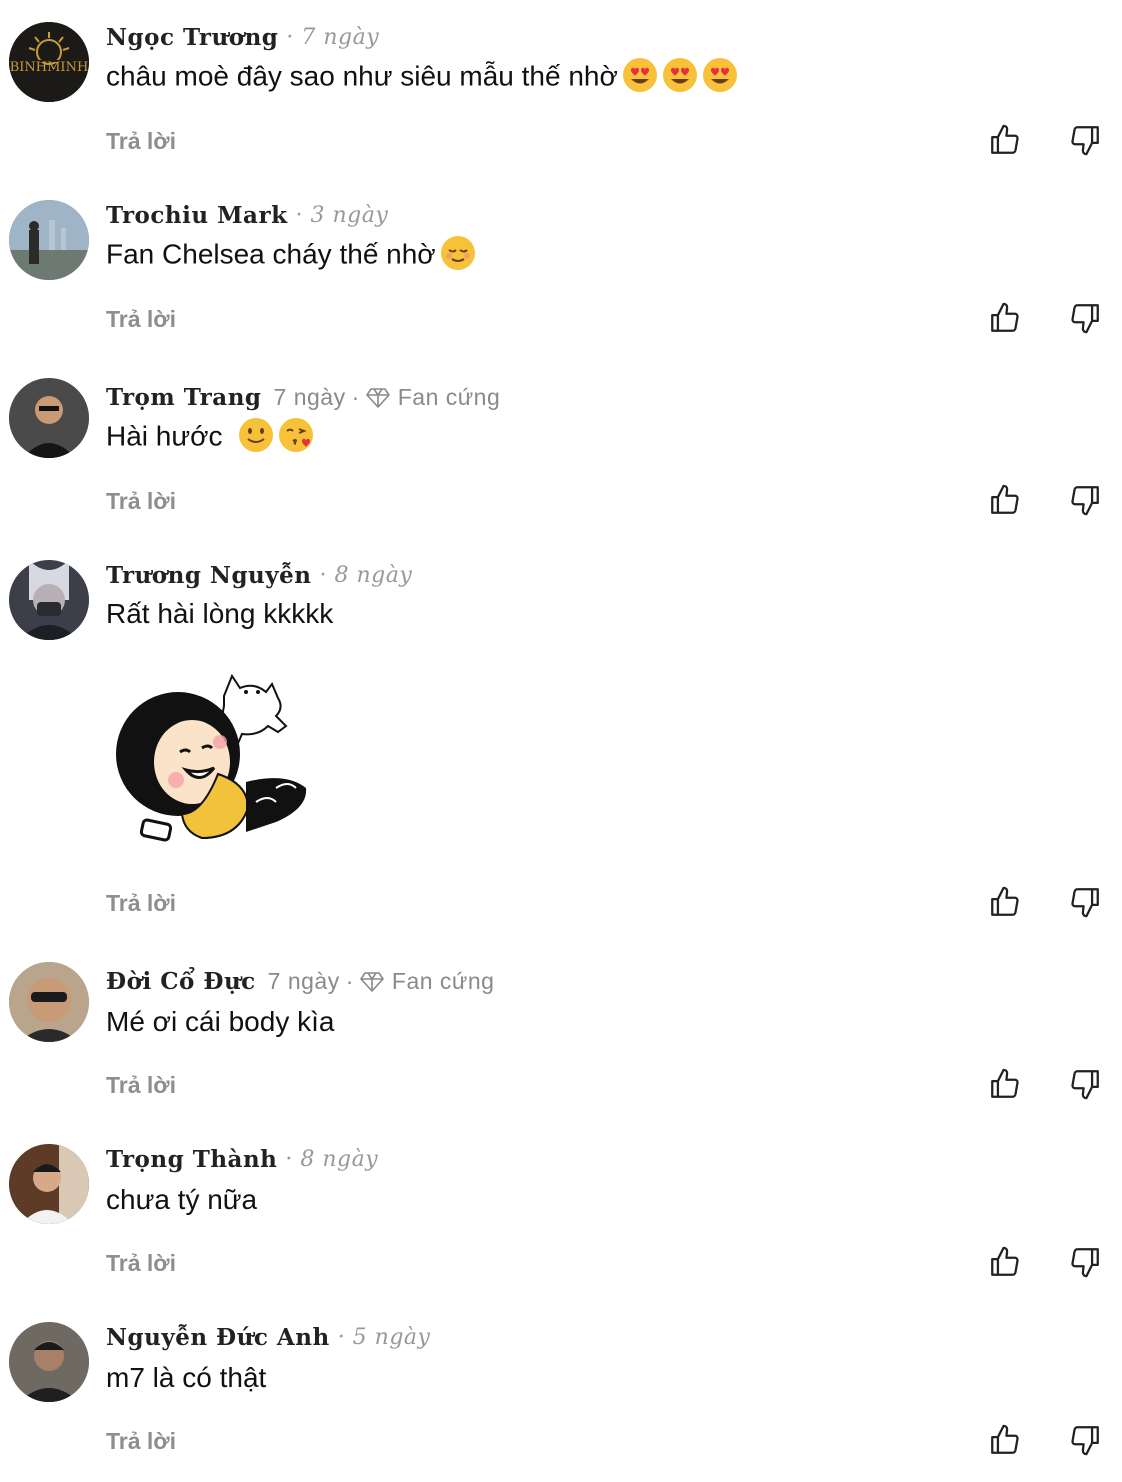 This screenshot has width=1122, height=1482. Describe the element at coordinates (384, 1337) in the screenshot. I see `comment-time: · 5 ngày` at that location.